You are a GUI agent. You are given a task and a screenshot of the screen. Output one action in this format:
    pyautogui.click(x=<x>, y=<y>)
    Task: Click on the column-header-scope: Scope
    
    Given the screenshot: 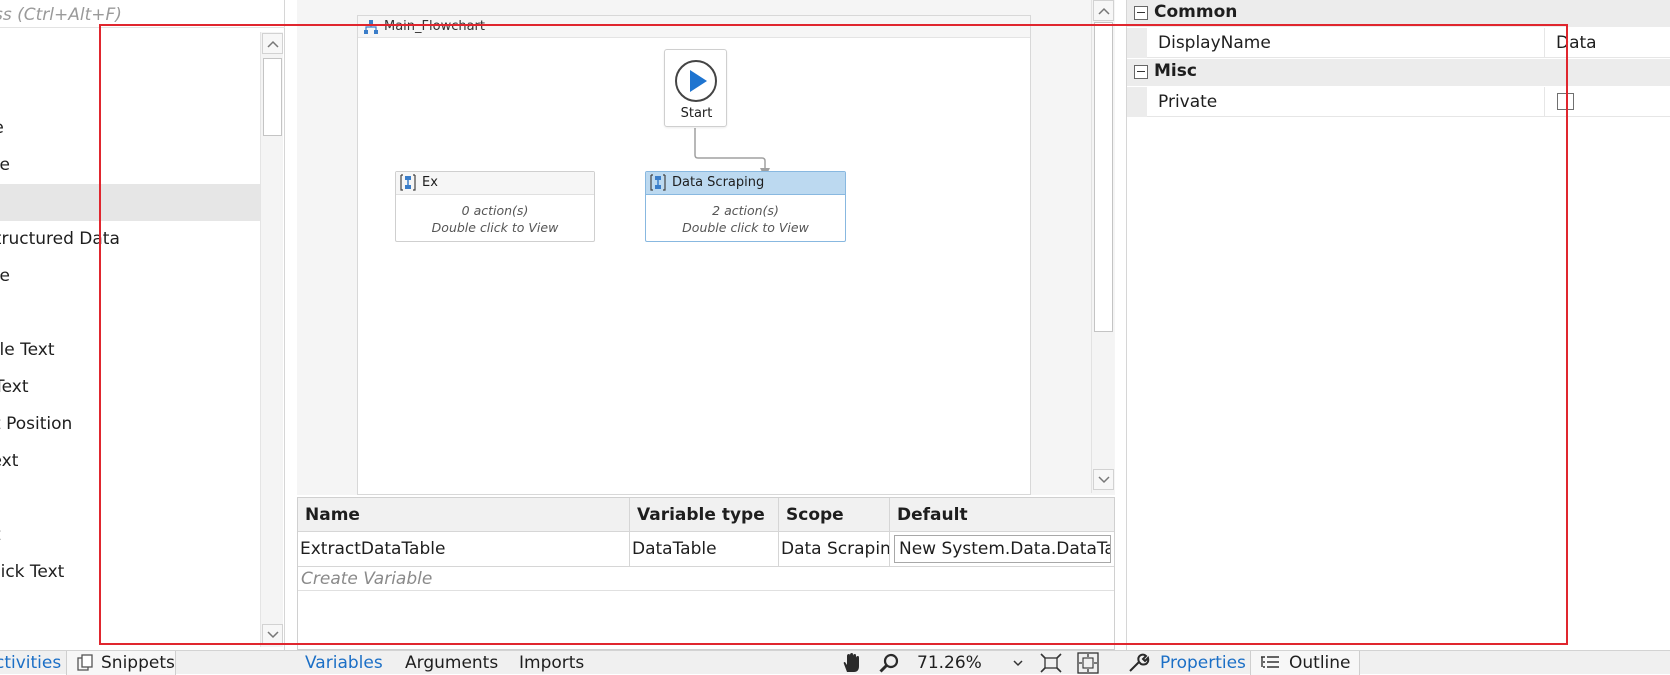 What is the action you would take?
    pyautogui.click(x=834, y=515)
    